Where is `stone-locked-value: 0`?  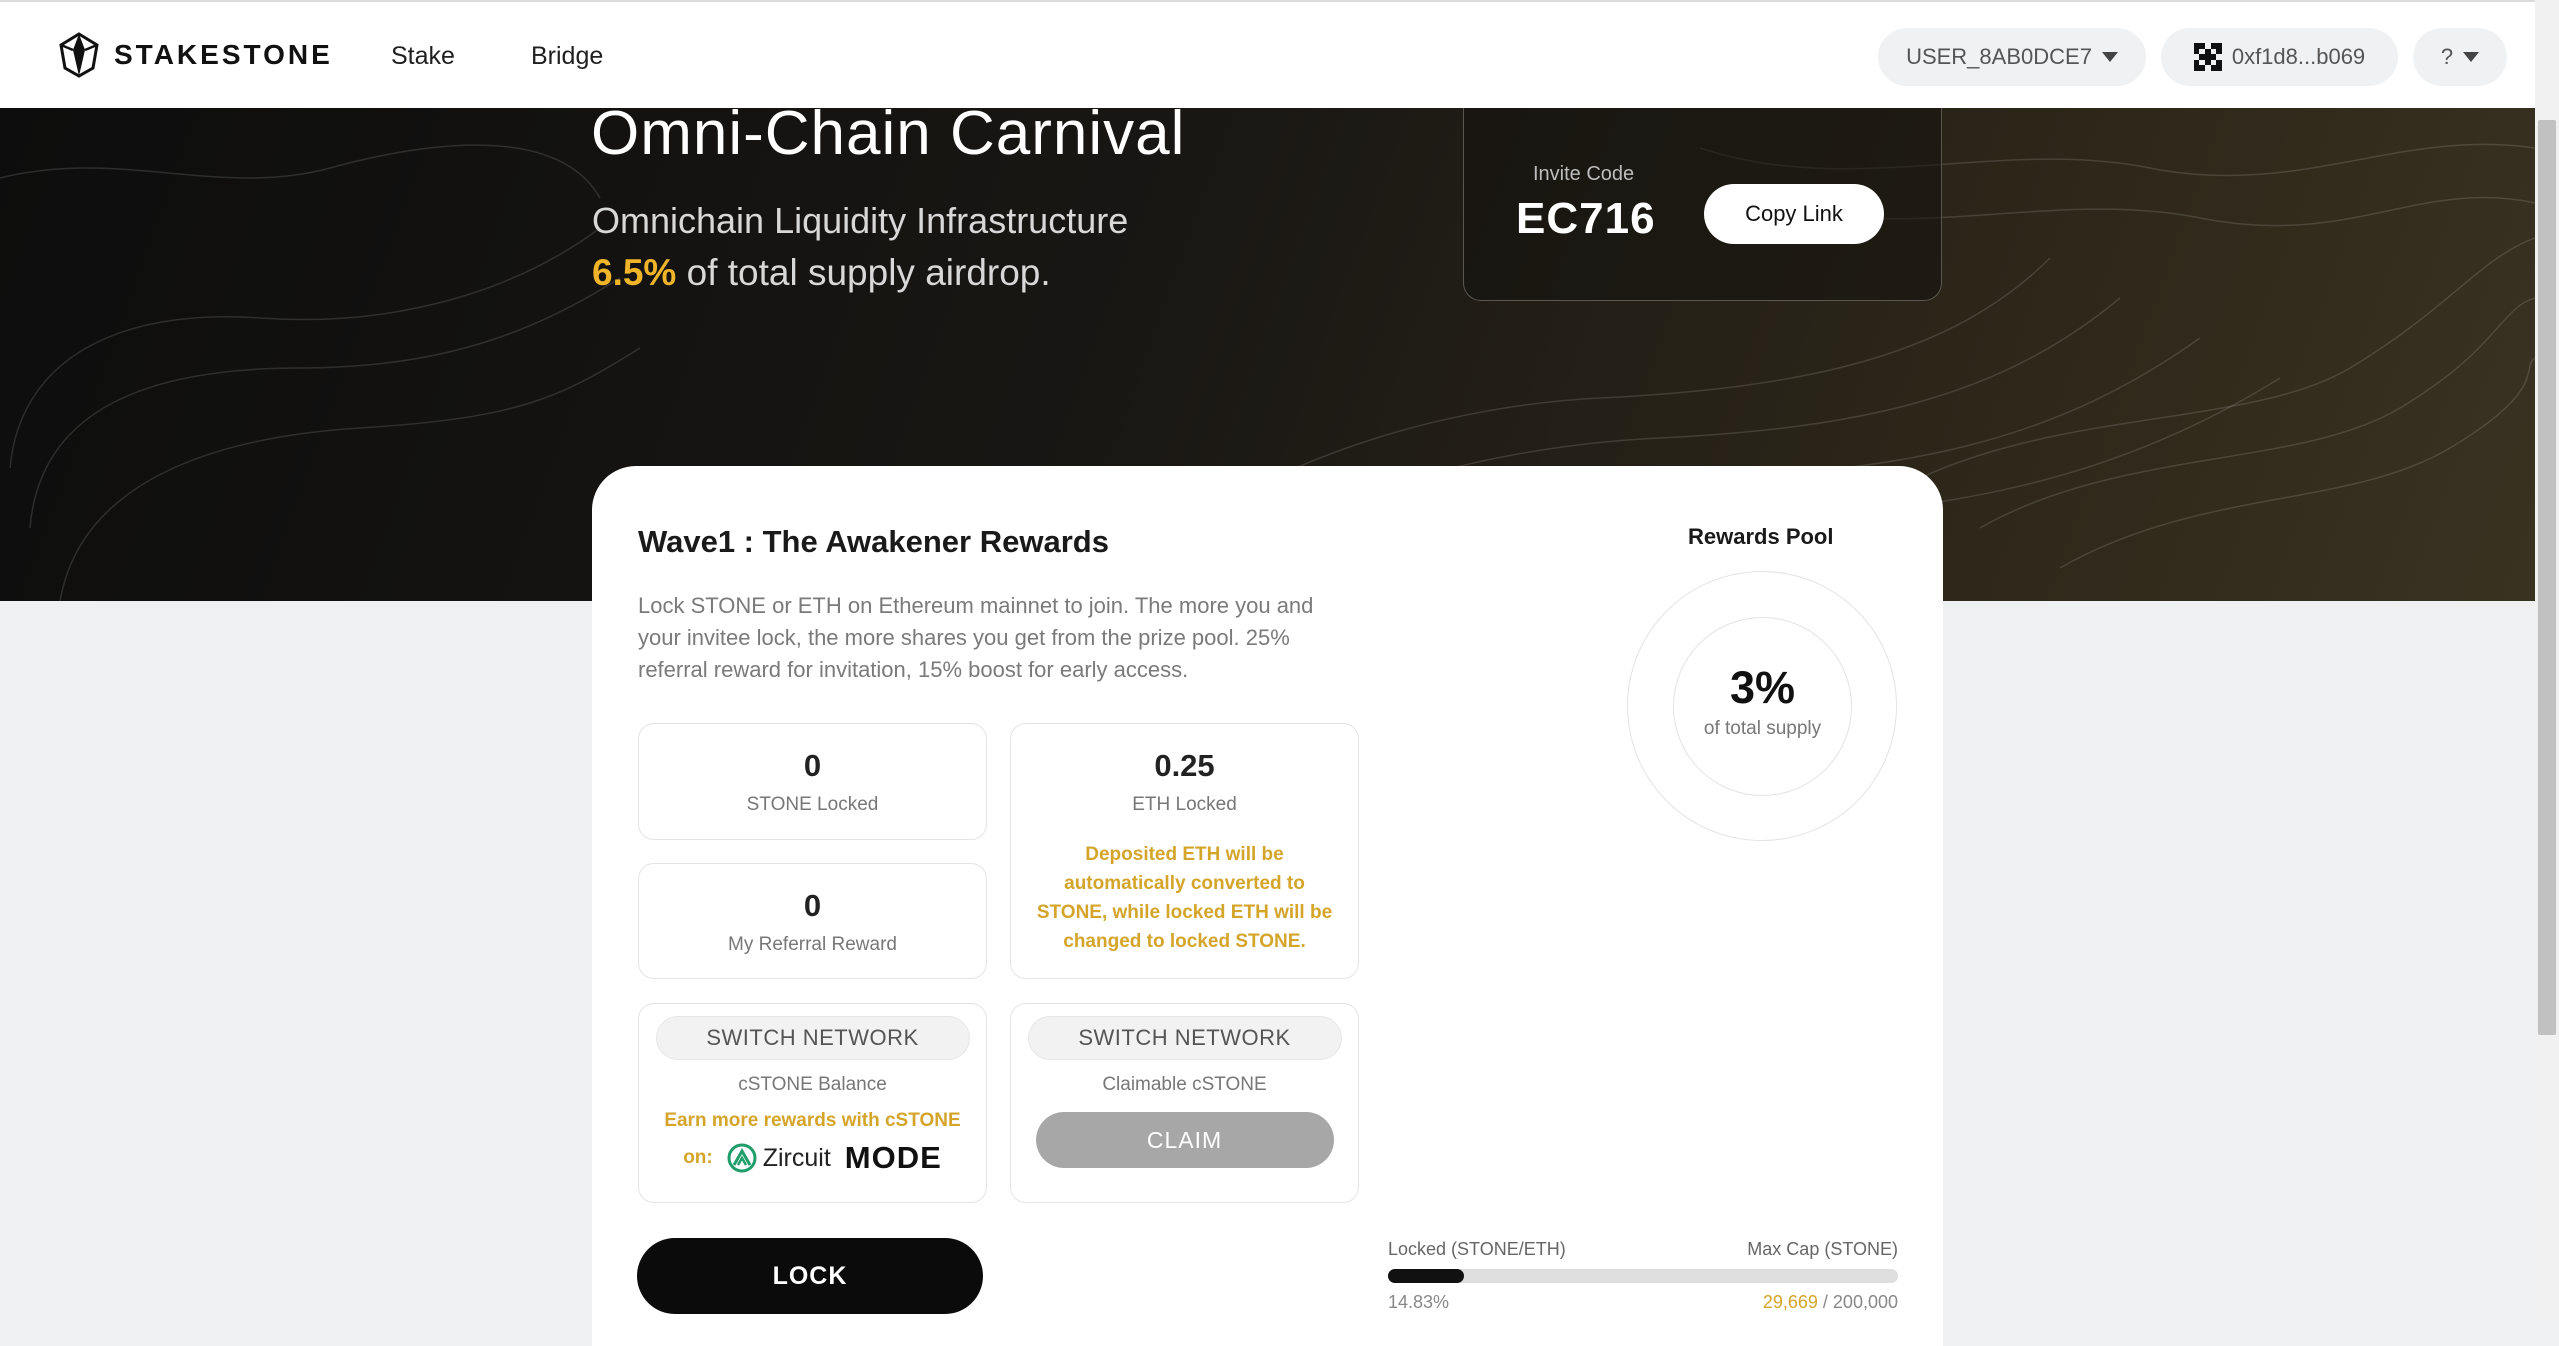
stone-locked-value: 0 is located at coordinates (812, 765).